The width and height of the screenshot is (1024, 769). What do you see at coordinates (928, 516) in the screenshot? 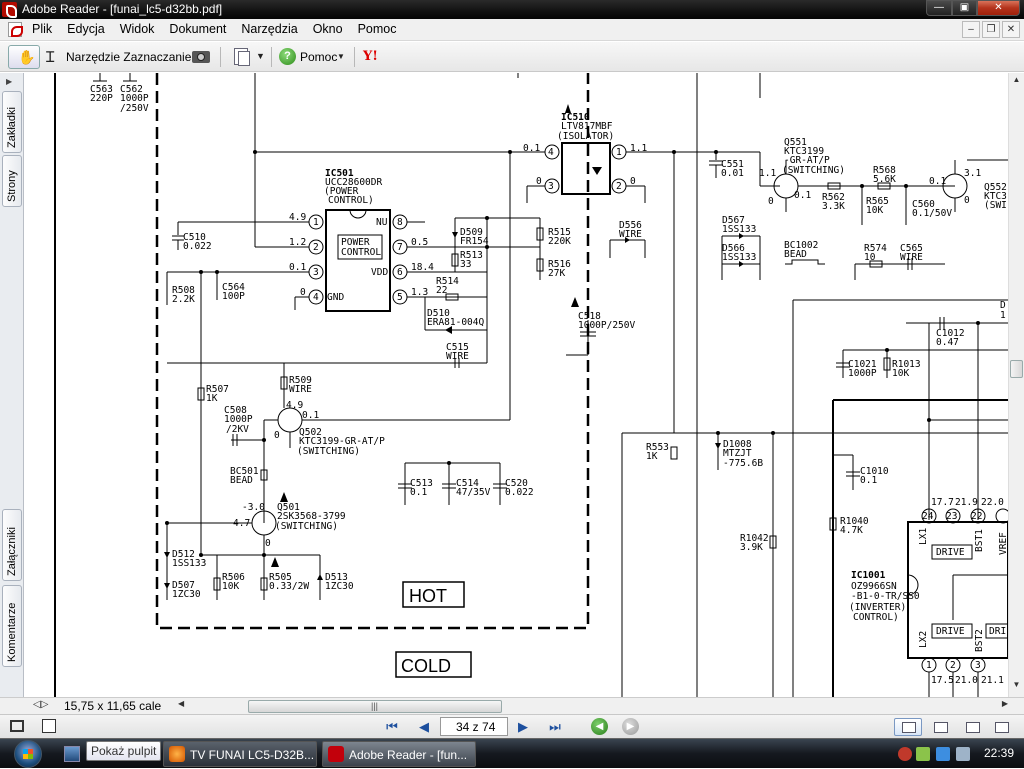
I see `ic1001-pin-24: 24` at bounding box center [928, 516].